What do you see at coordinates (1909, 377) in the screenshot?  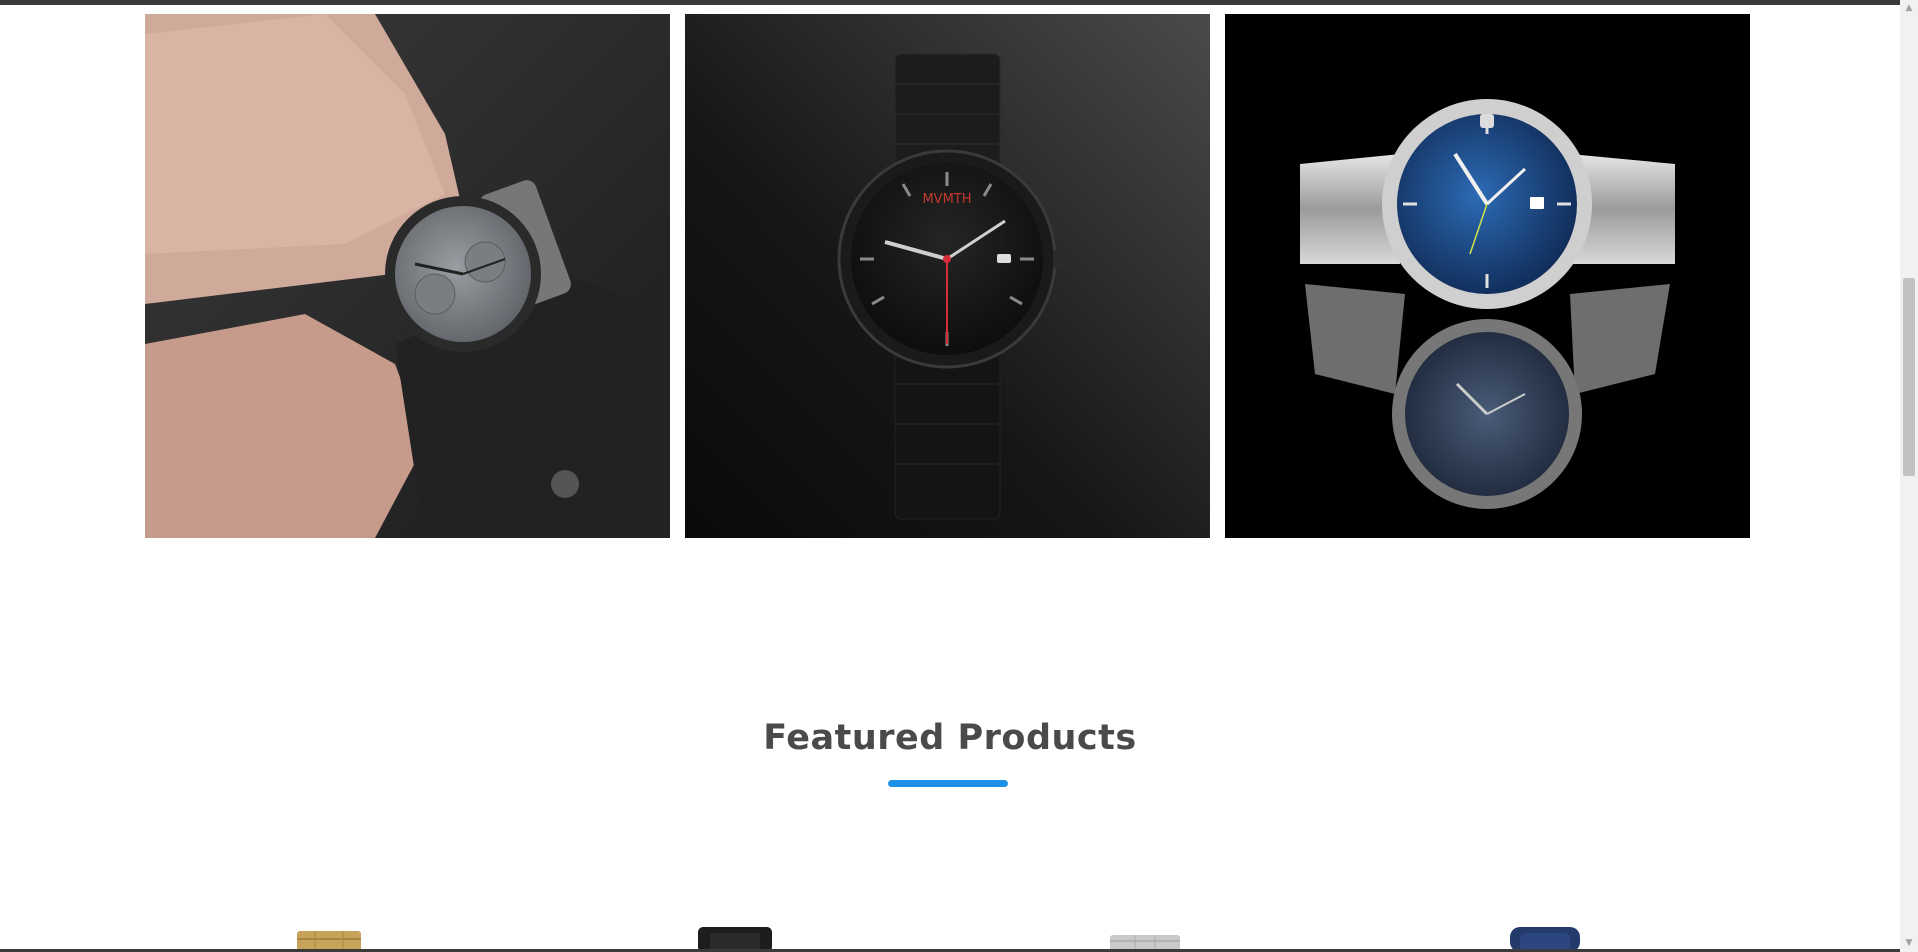 I see `scroll-thumb` at bounding box center [1909, 377].